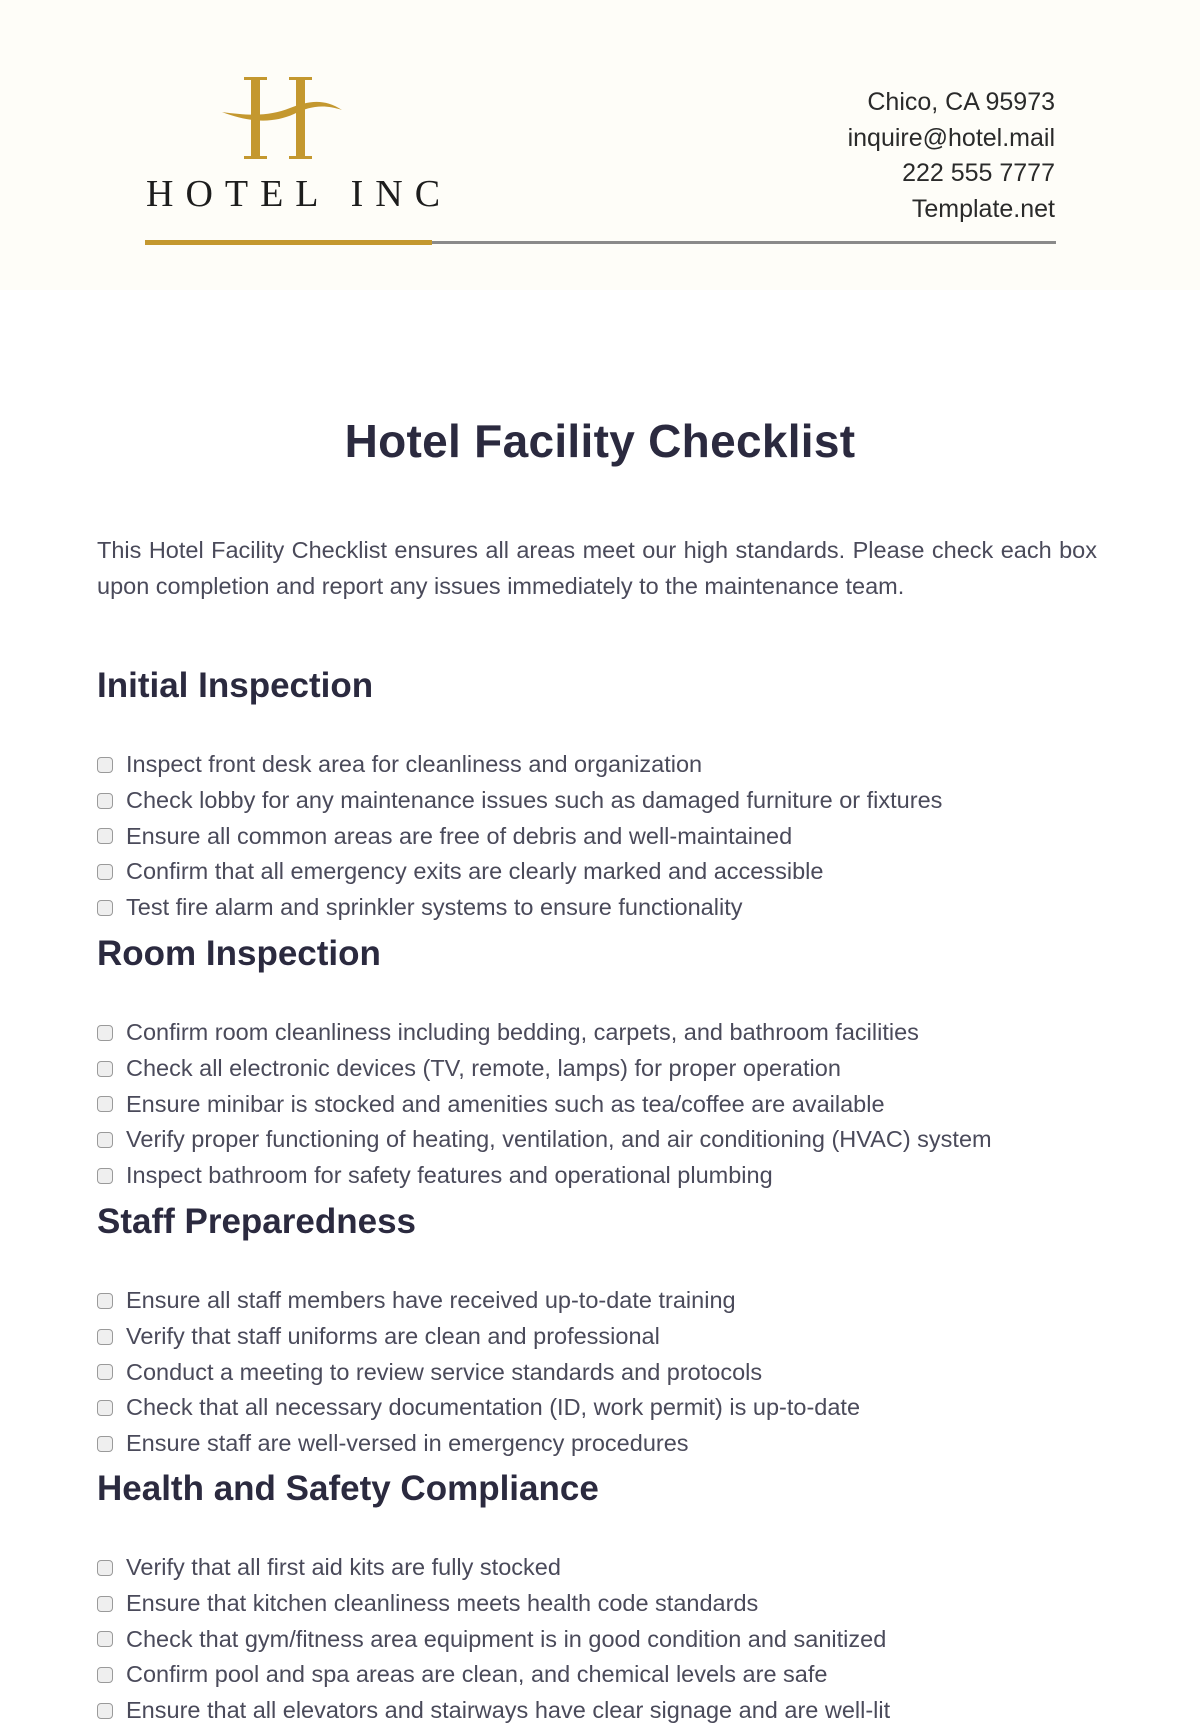 This screenshot has height=1729, width=1200. What do you see at coordinates (348, 1488) in the screenshot?
I see `section-heading: Health and Safety Compliance` at bounding box center [348, 1488].